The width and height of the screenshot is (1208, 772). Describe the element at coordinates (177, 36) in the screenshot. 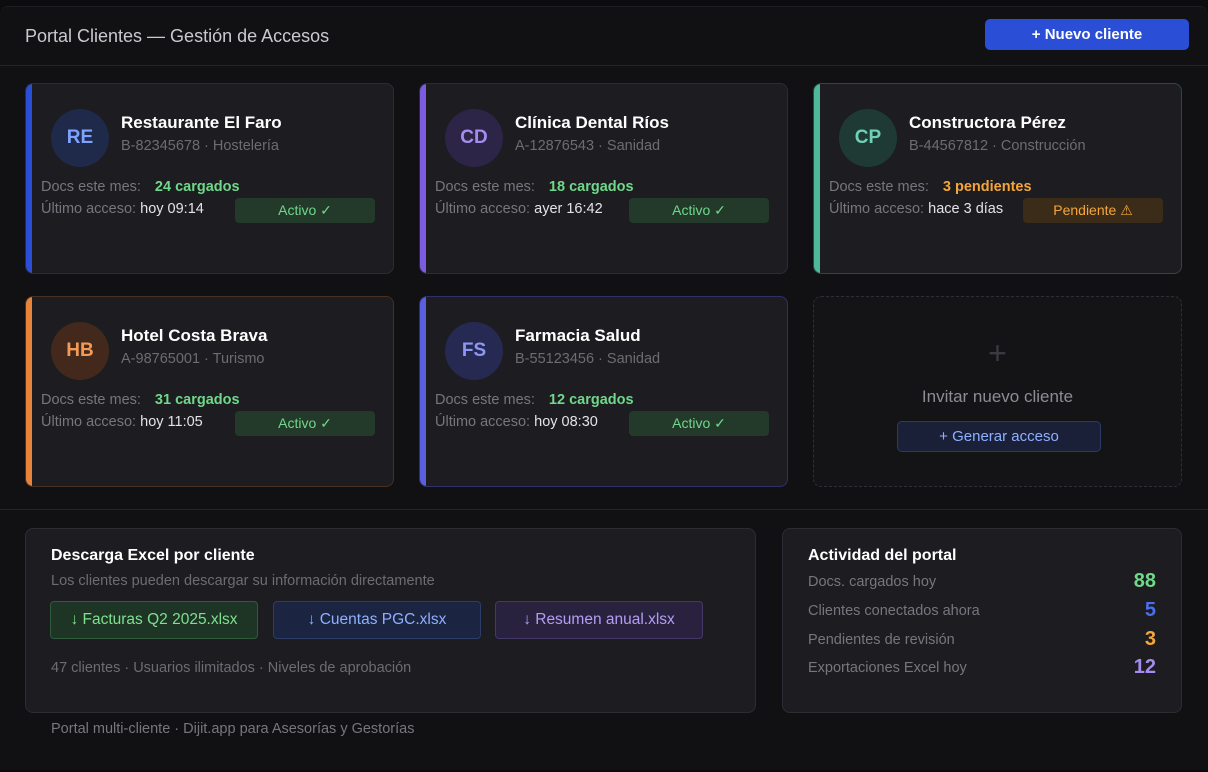

I see `page-title: Portal Clientes — Gestión de Accesos` at that location.